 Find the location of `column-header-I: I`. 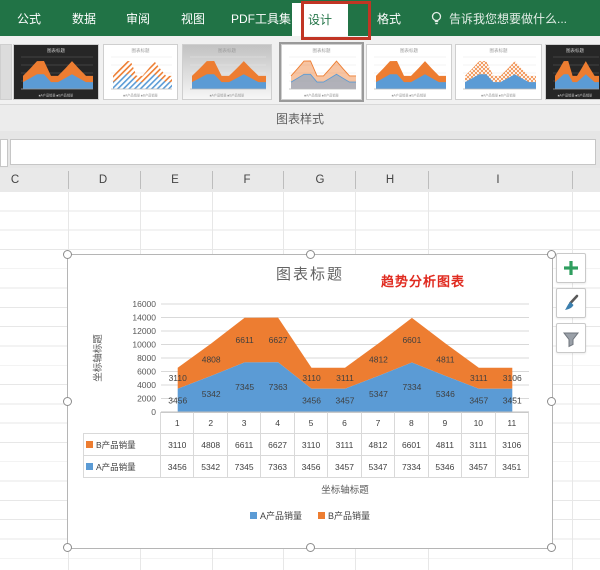

column-header-I: I is located at coordinates (497, 180).